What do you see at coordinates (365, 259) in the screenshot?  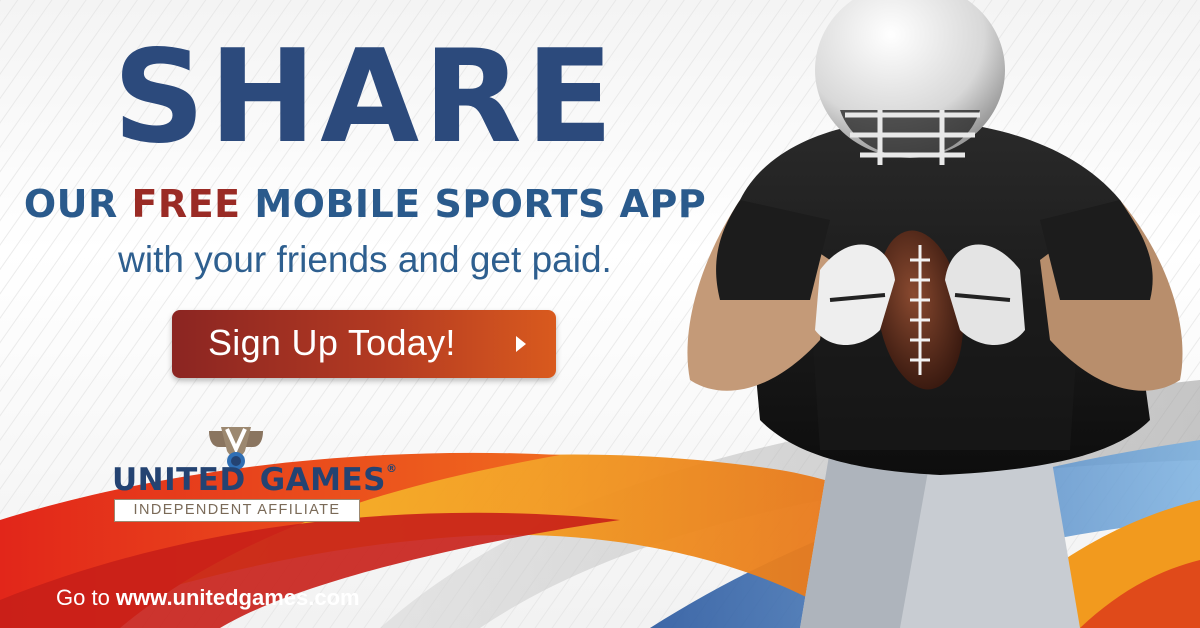 I see `tagline: with your friends and get paid.` at bounding box center [365, 259].